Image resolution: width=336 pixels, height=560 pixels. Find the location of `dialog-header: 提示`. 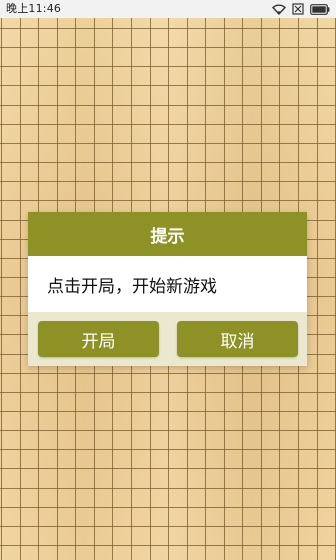

dialog-header: 提示 is located at coordinates (167, 234).